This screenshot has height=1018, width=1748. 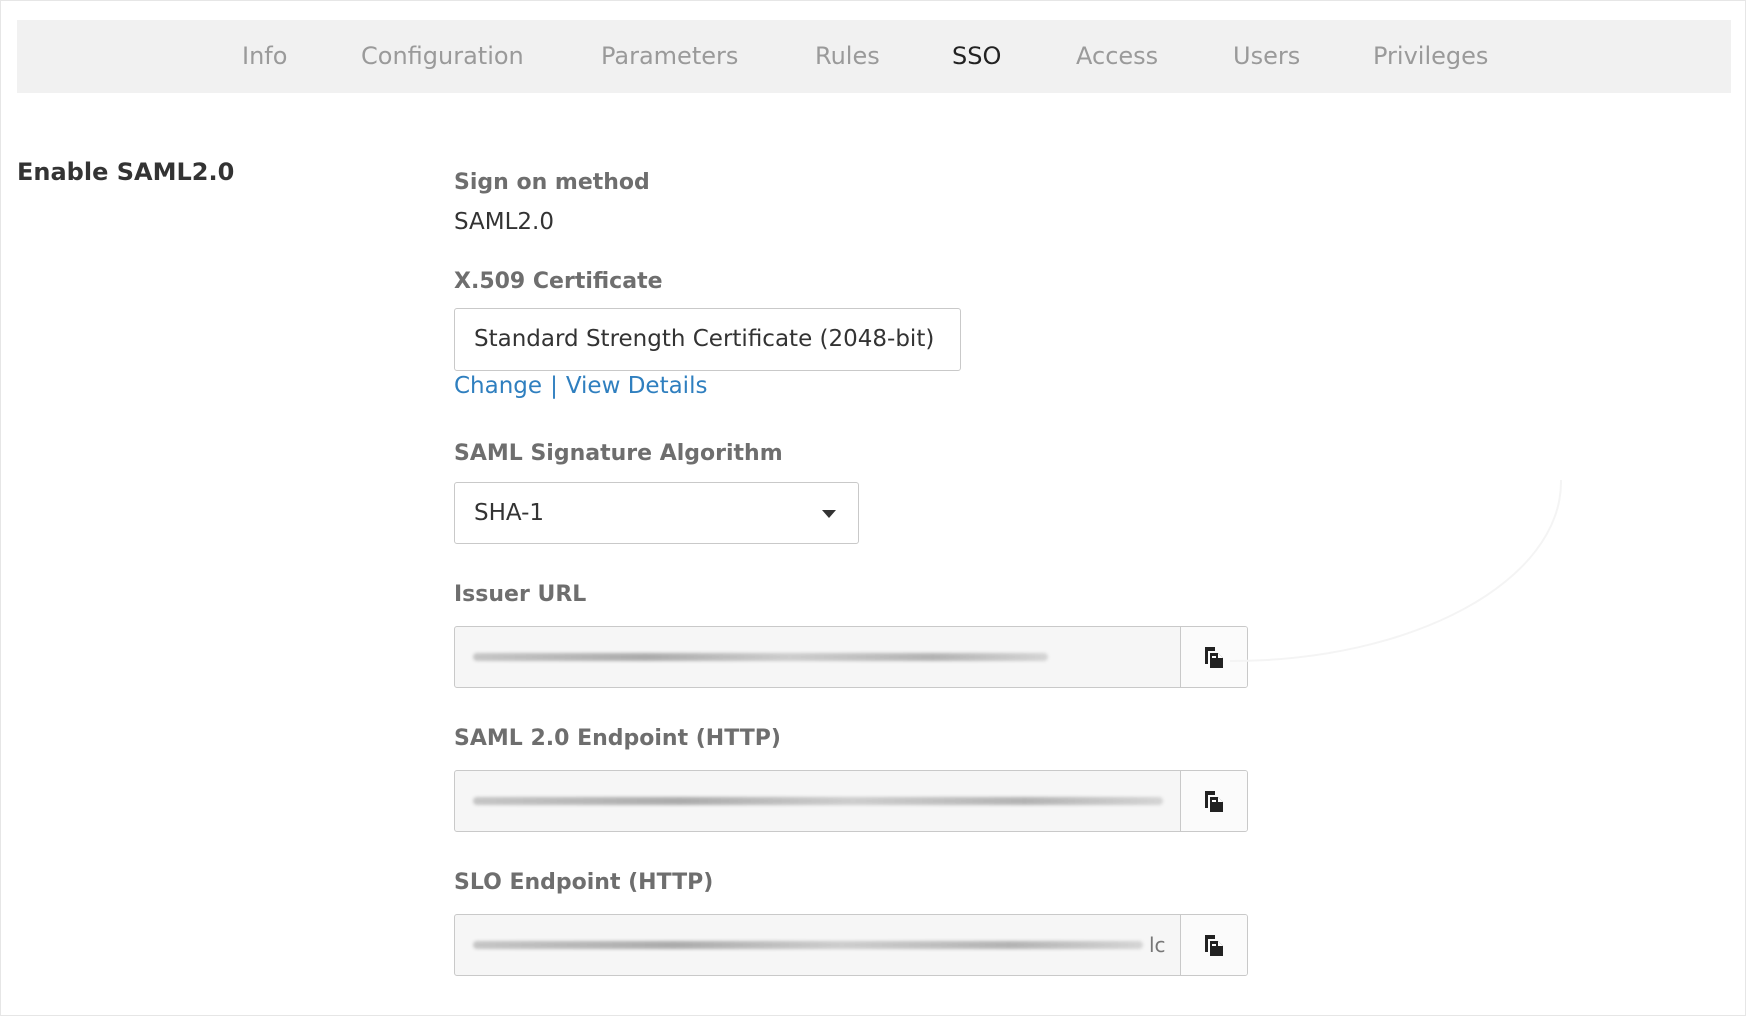 I want to click on tab-configuration: Configuration, so click(x=442, y=56).